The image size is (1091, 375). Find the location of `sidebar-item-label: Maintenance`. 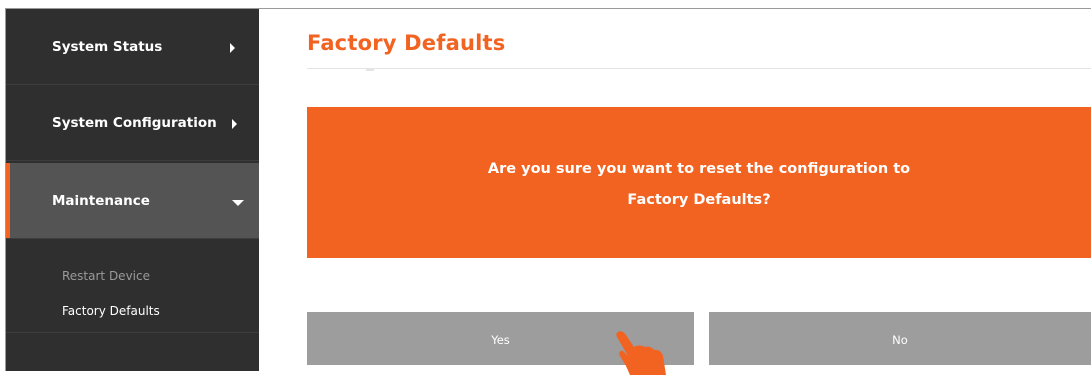

sidebar-item-label: Maintenance is located at coordinates (101, 201).